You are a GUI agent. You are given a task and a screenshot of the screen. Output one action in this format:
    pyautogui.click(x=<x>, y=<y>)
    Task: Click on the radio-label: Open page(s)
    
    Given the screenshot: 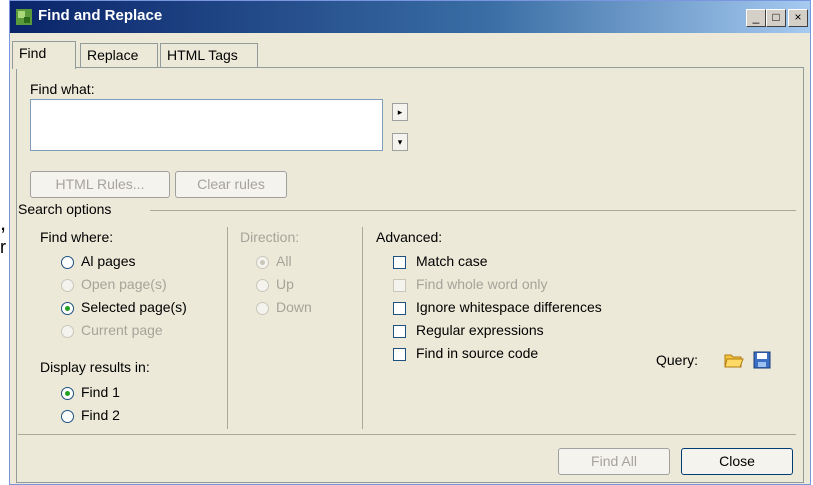 What is the action you would take?
    pyautogui.click(x=124, y=284)
    